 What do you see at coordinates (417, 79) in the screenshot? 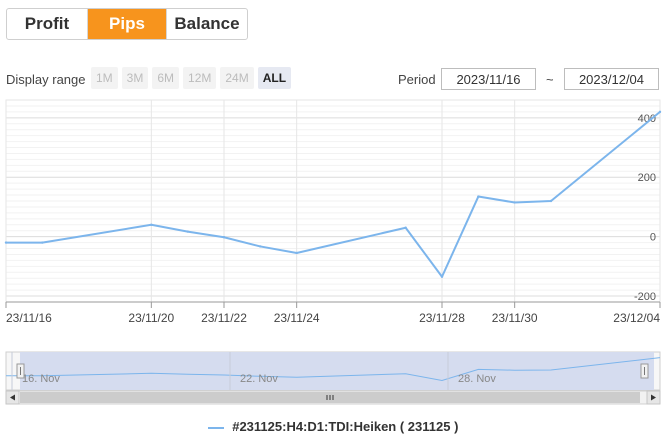
I see `period-label: Period` at bounding box center [417, 79].